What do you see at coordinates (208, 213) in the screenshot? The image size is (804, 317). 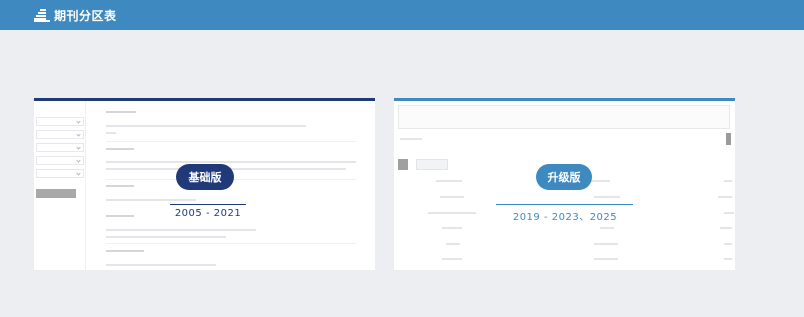 I see `basic-year-range: 2005 - 2021` at bounding box center [208, 213].